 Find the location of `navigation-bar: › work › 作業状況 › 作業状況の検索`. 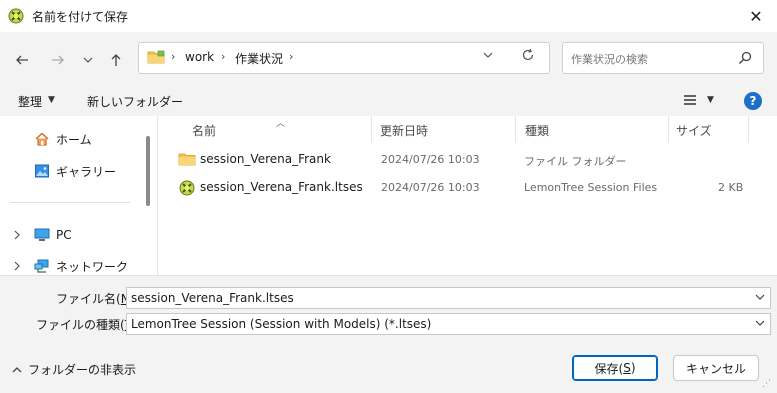

navigation-bar: › work › 作業状況 › 作業状況の検索 is located at coordinates (388, 59).